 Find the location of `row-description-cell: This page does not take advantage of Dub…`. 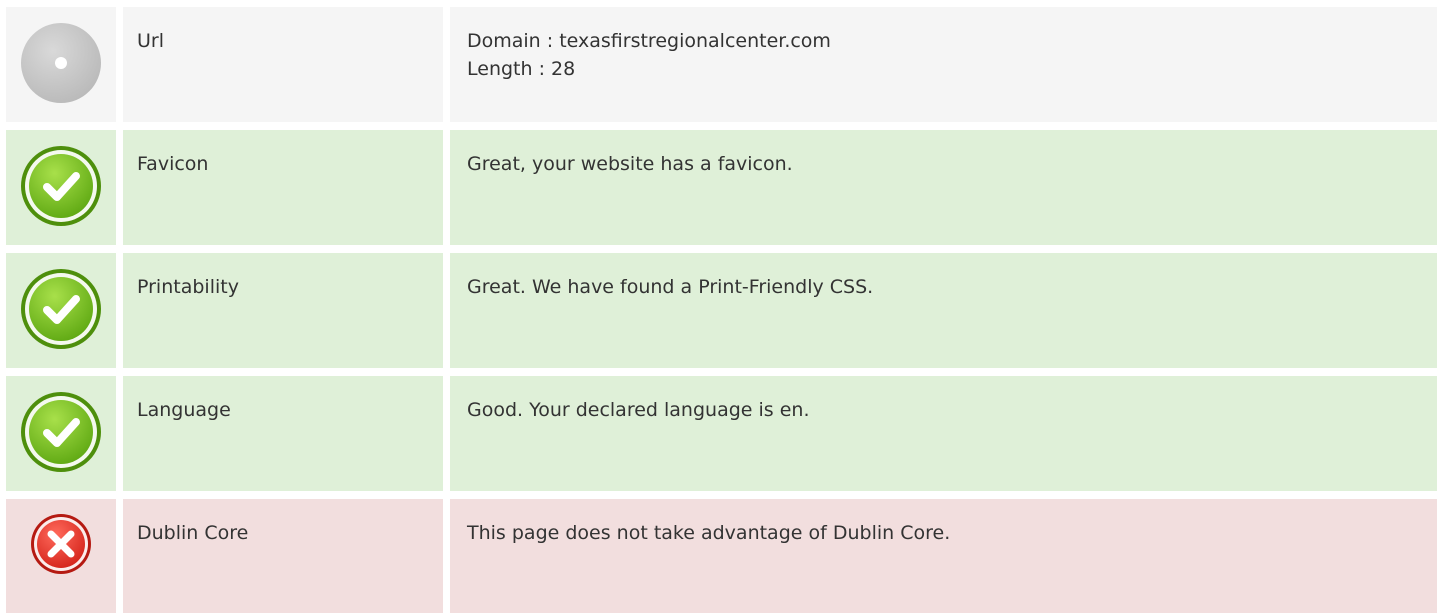

row-description-cell: This page does not take advantage of Dub… is located at coordinates (943, 556).